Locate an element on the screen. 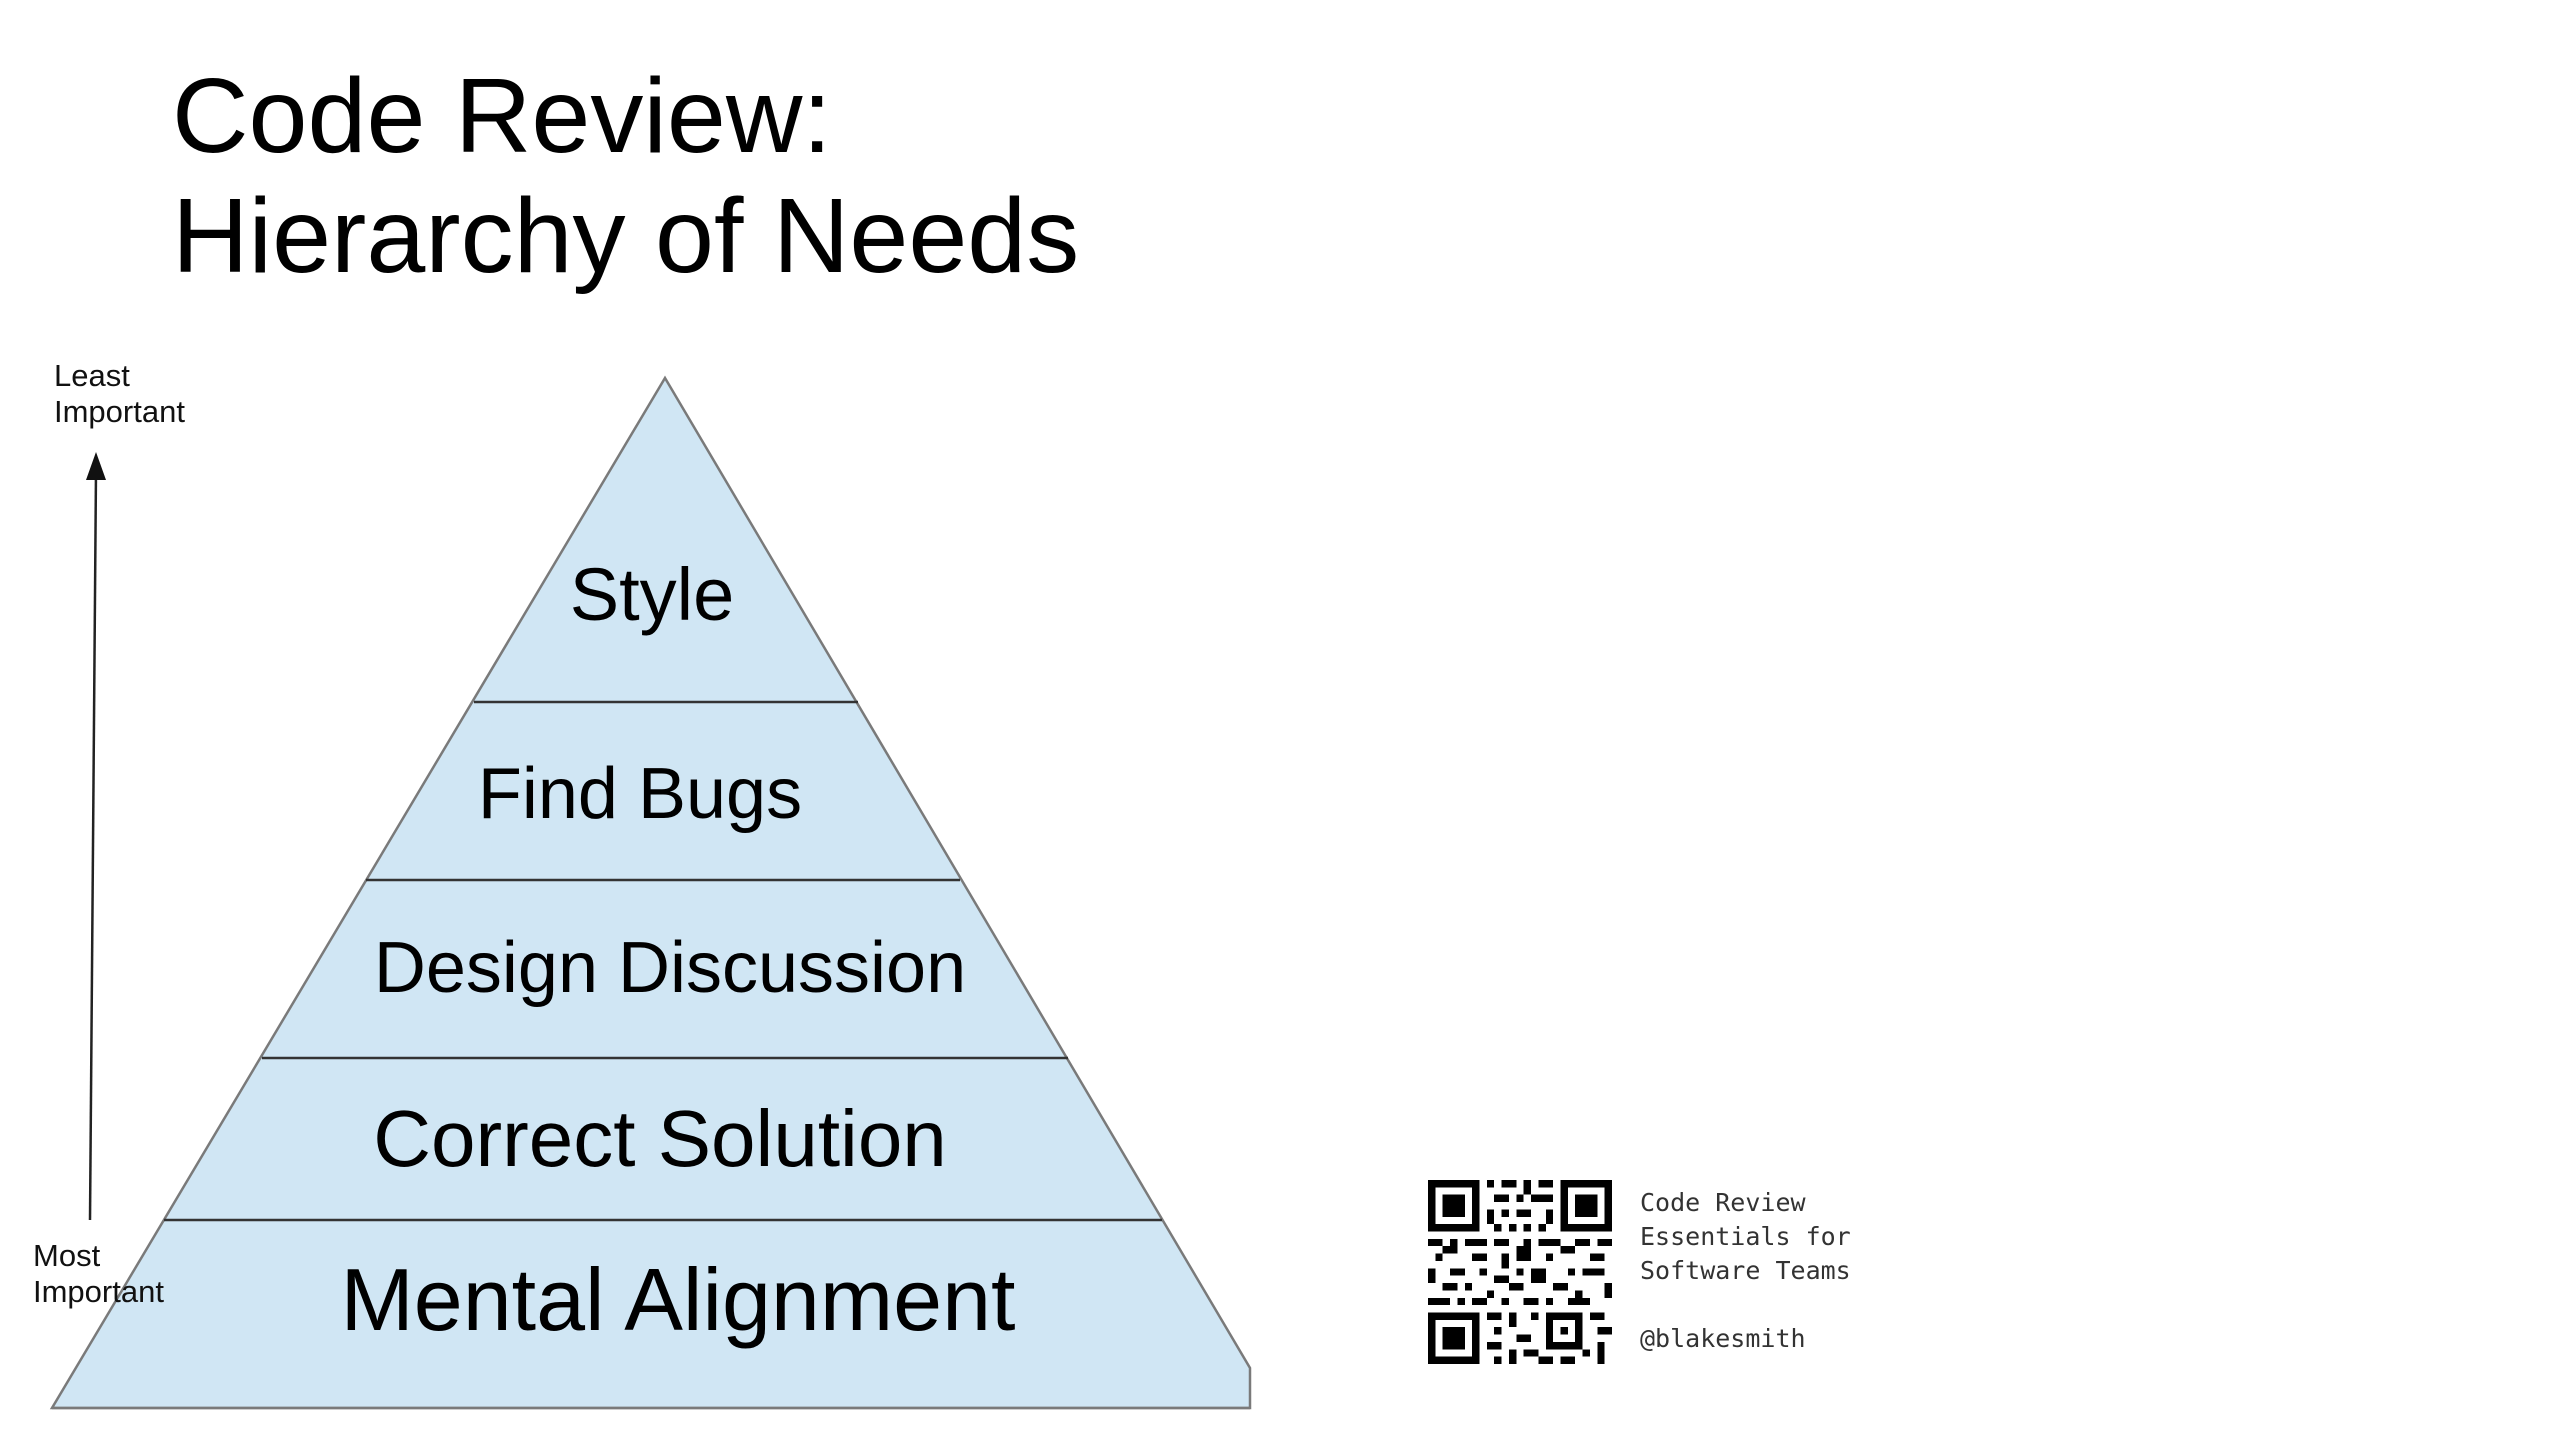 Image resolution: width=2560 pixels, height=1430 pixels. footer-line-2: Essentials for is located at coordinates (1745, 1236).